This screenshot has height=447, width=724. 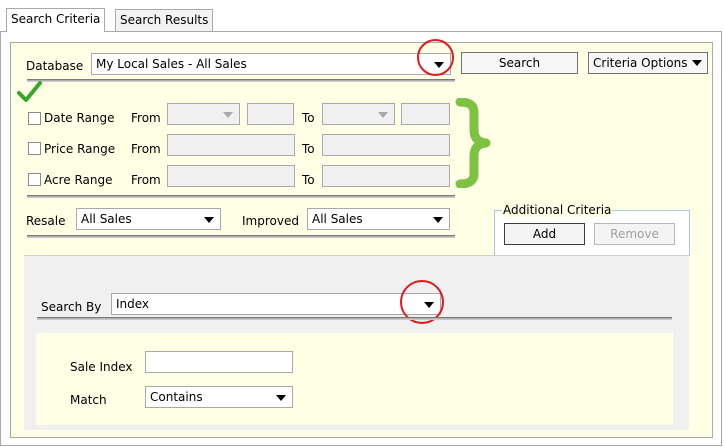 I want to click on additional-criteria-legend: Additional Criteria, so click(x=557, y=210).